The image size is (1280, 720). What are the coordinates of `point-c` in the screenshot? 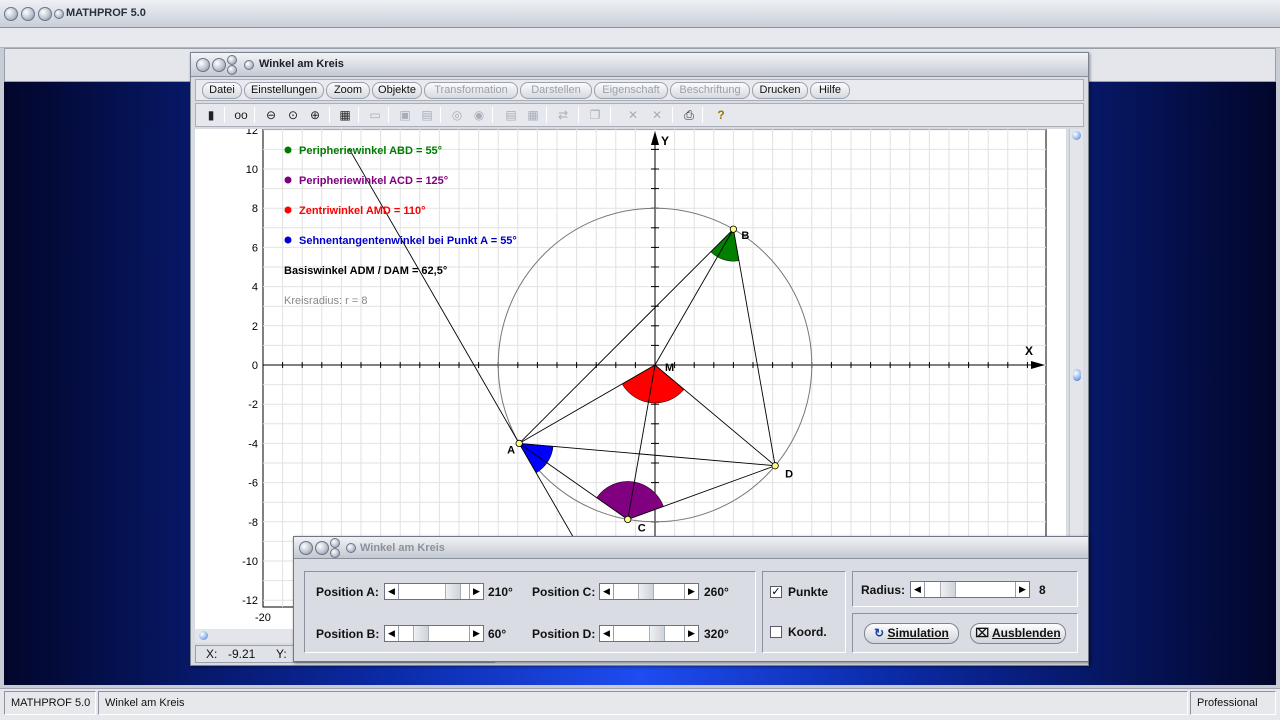 It's located at (628, 519).